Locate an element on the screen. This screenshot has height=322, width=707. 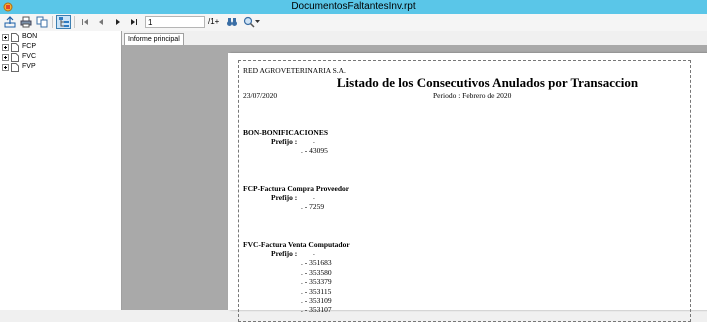
consecutive-value: . - 351683 is located at coordinates (316, 262).